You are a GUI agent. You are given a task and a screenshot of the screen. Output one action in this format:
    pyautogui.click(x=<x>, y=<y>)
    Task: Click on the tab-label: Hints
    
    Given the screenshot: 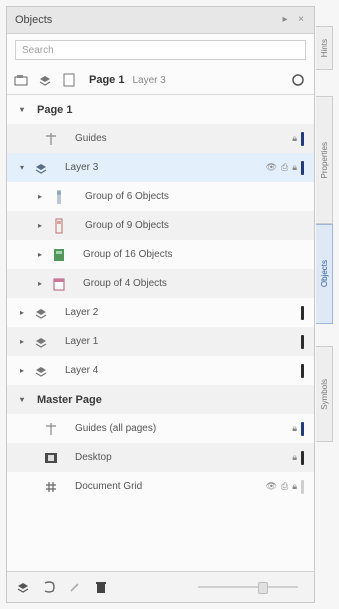 What is the action you would take?
    pyautogui.click(x=324, y=48)
    